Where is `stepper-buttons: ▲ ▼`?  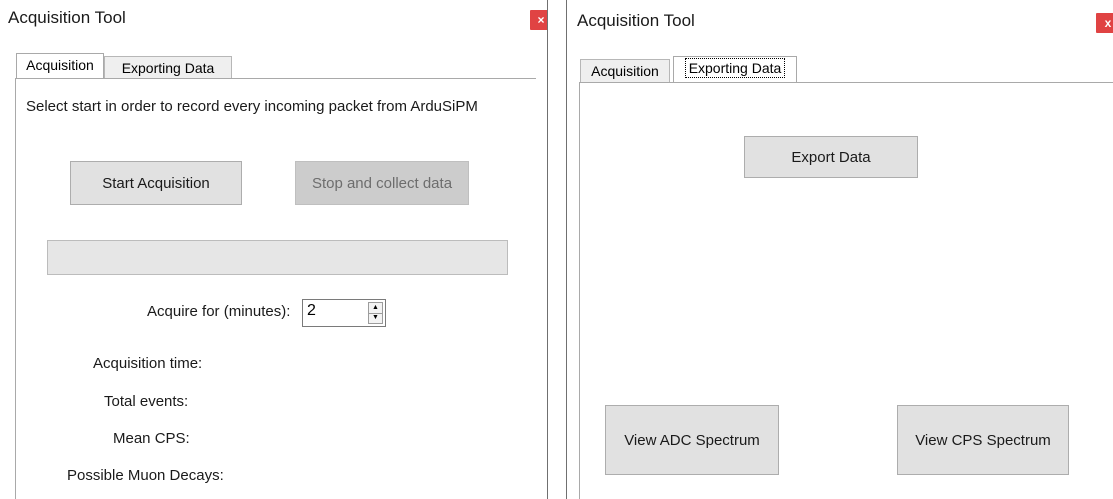
stepper-buttons: ▲ ▼ is located at coordinates (375, 313).